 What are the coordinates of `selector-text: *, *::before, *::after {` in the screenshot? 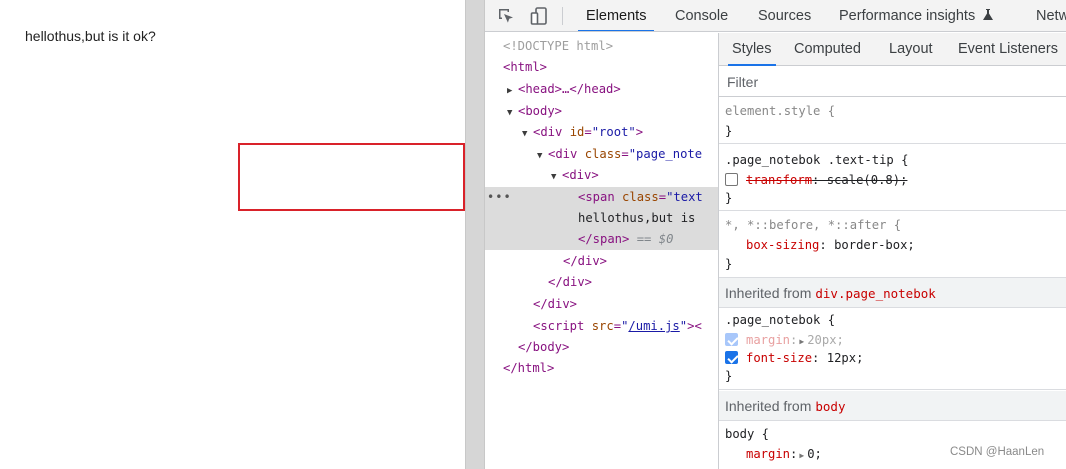 It's located at (813, 225).